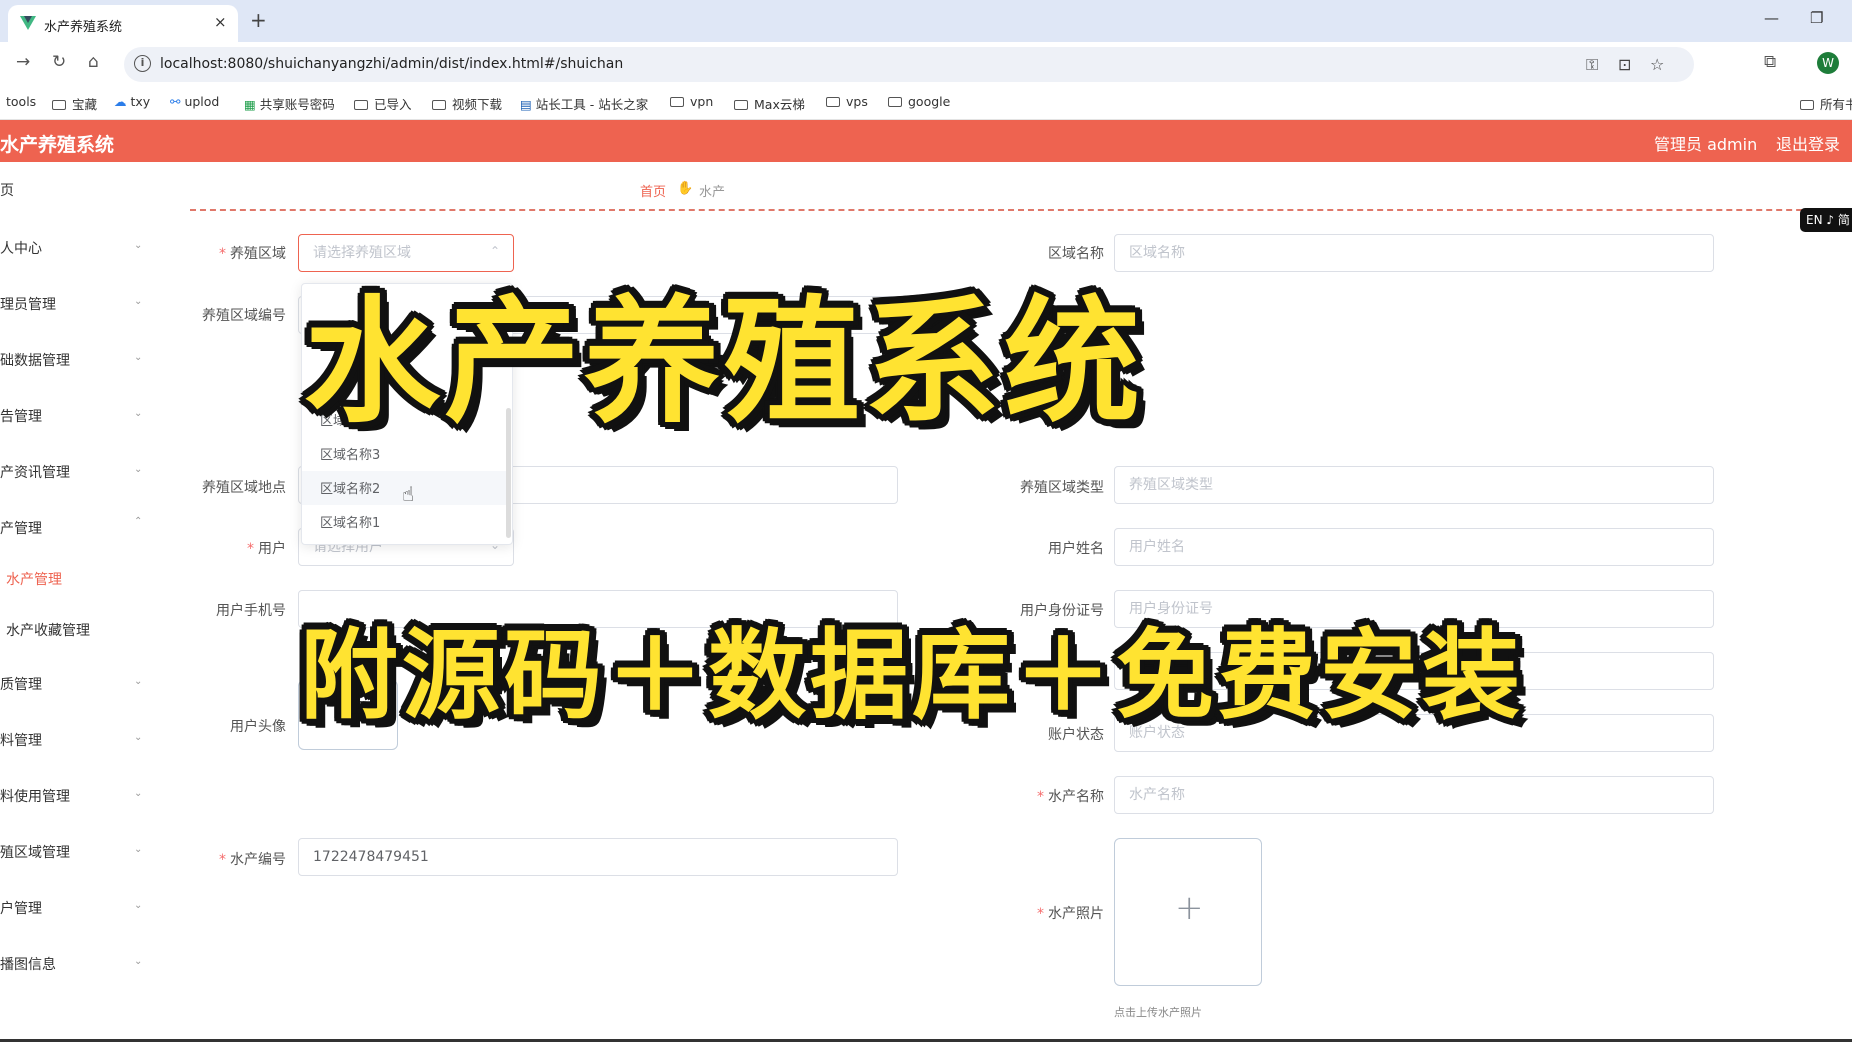 The image size is (1852, 1042). Describe the element at coordinates (244, 316) in the screenshot. I see `area-code-label: 养殖区域编号` at that location.